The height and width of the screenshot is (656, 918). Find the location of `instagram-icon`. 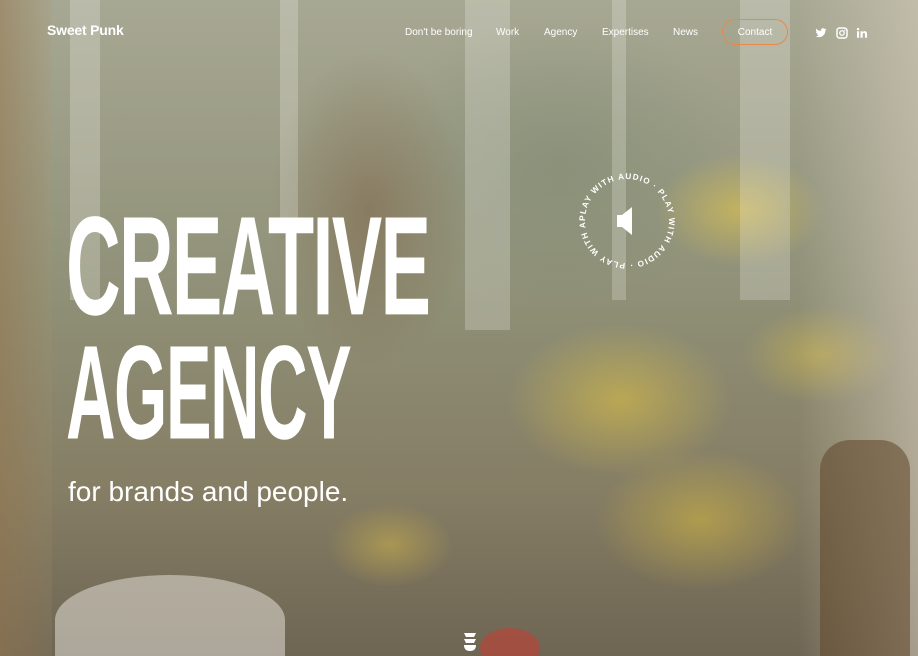

instagram-icon is located at coordinates (842, 33).